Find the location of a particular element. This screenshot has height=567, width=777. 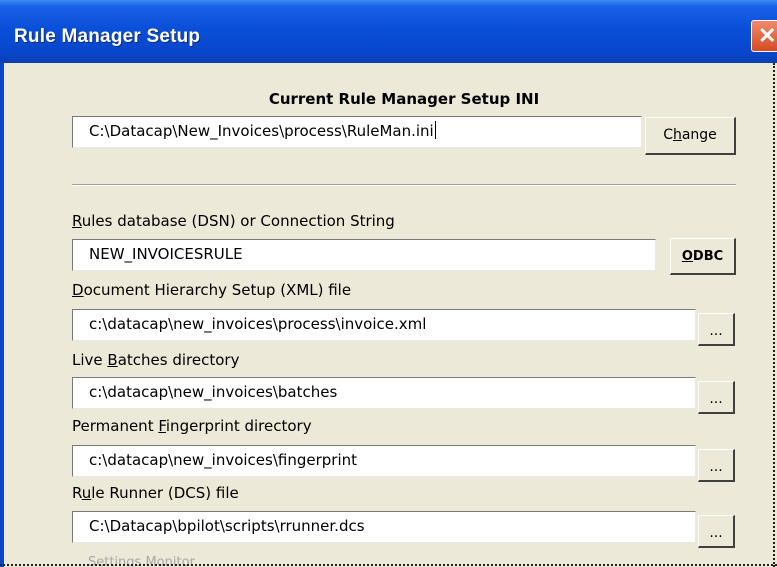

text-caret is located at coordinates (435, 130).